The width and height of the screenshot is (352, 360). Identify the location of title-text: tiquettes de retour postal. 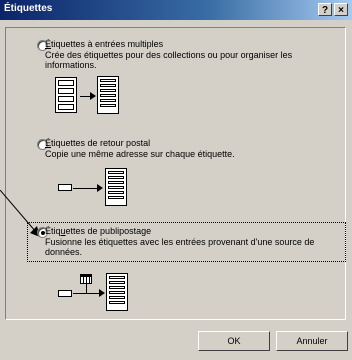
(101, 143).